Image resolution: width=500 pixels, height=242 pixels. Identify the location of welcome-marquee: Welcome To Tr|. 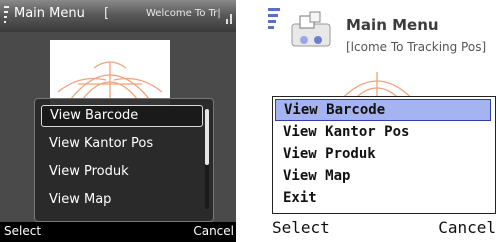
(183, 13).